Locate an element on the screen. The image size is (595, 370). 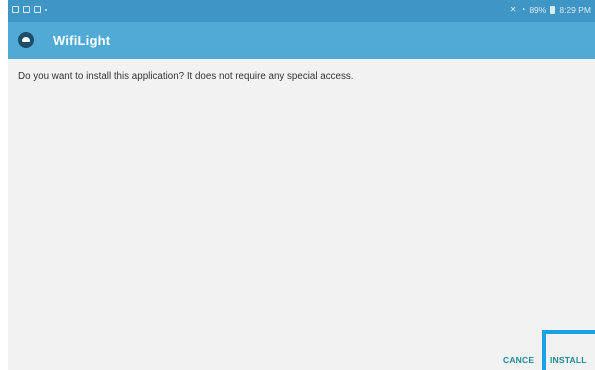
android-icon is located at coordinates (26, 40).